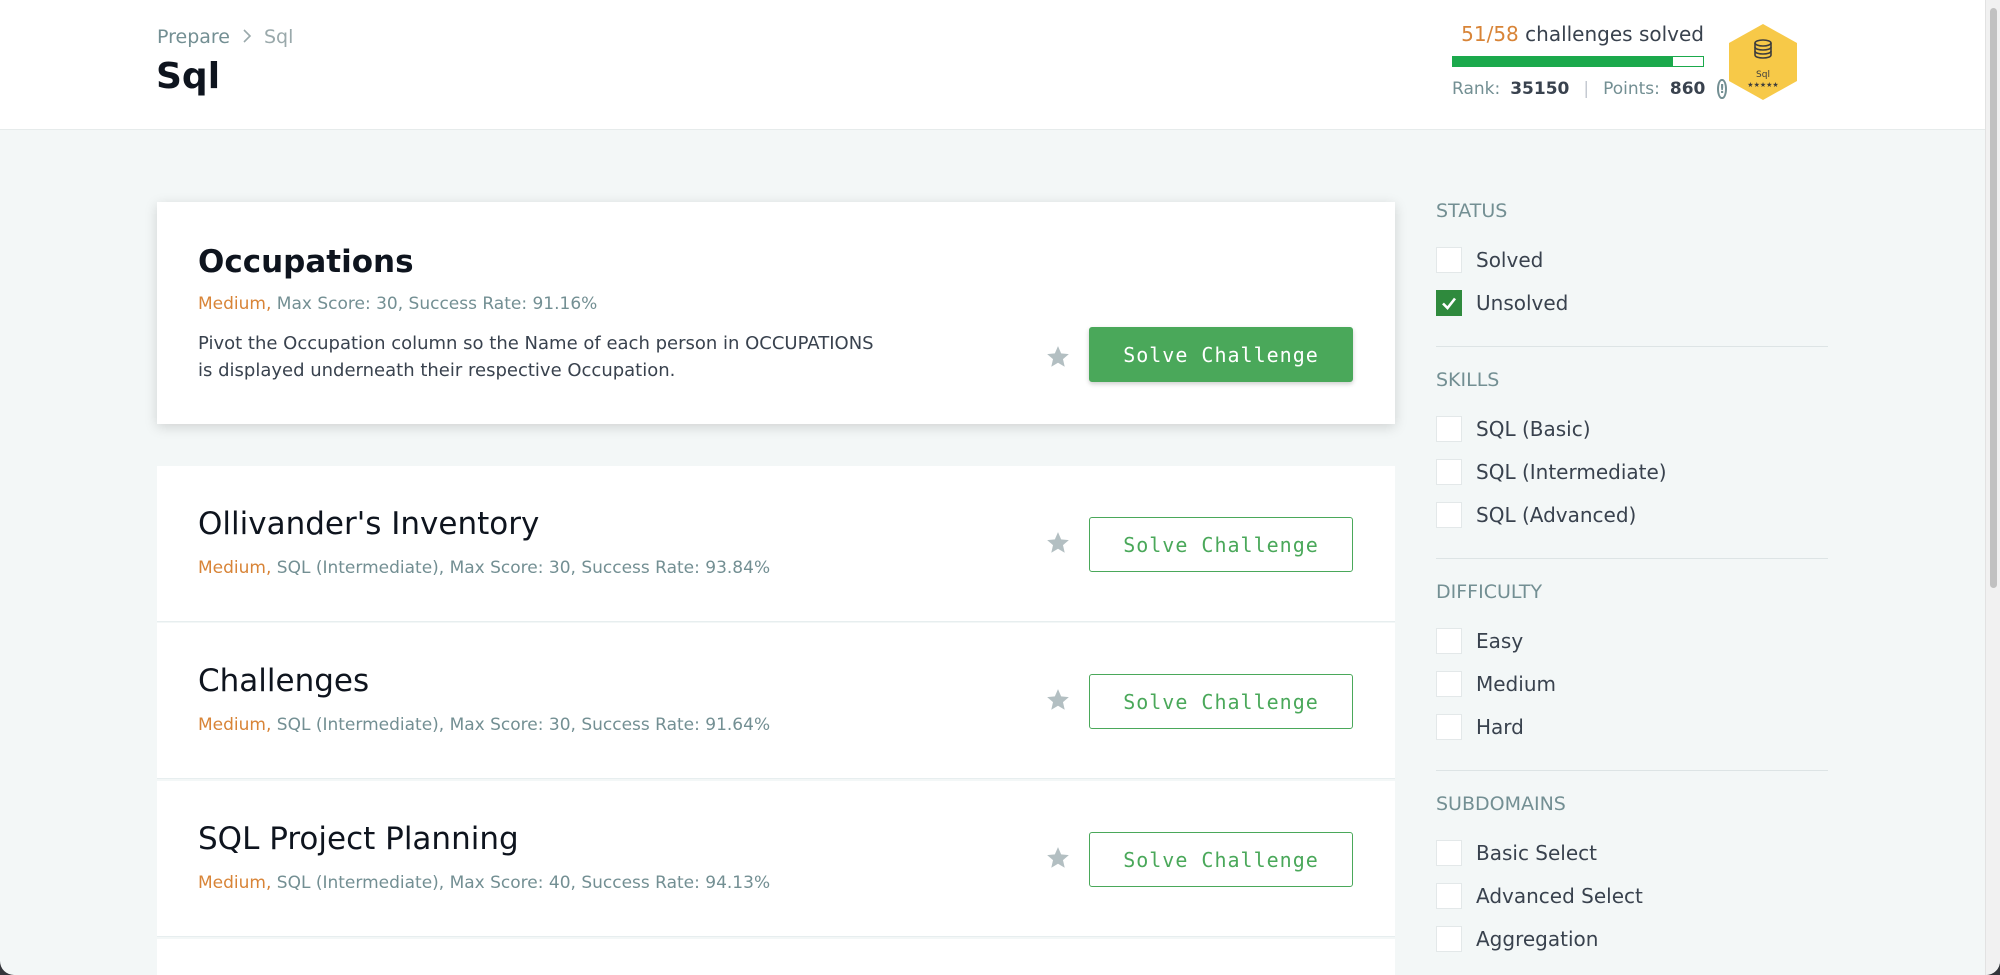 This screenshot has width=2000, height=975. What do you see at coordinates (1632, 259) in the screenshot?
I see `filter-option-solved: Solved` at bounding box center [1632, 259].